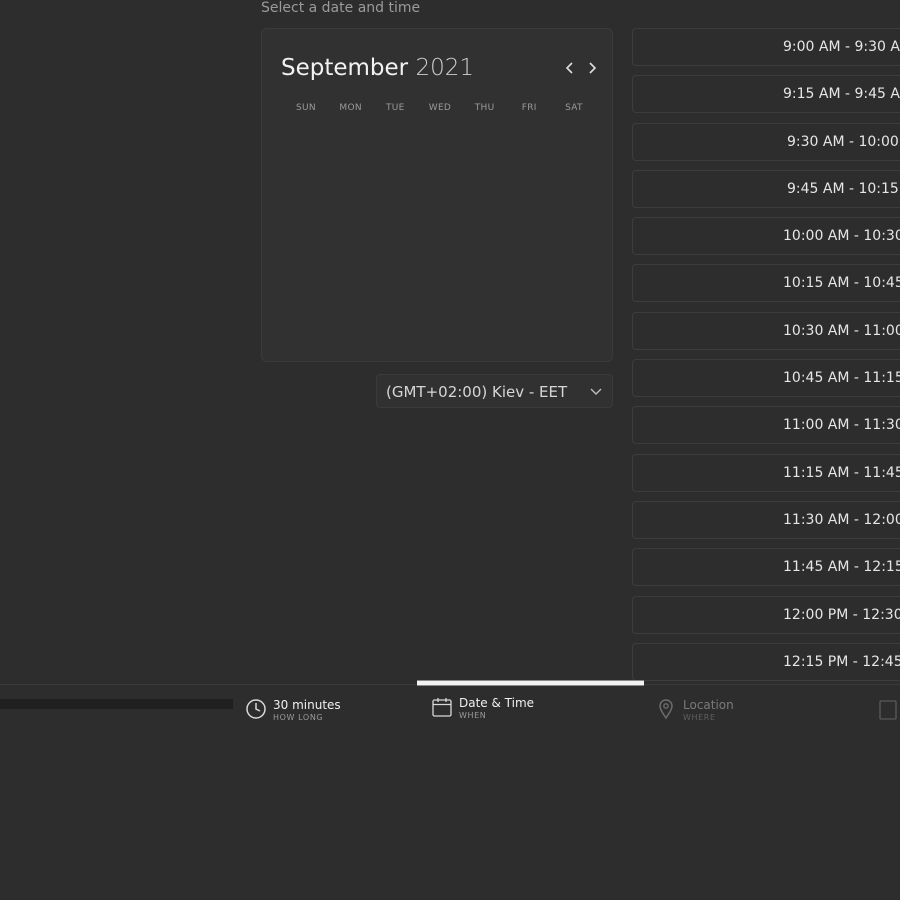 Image resolution: width=900 pixels, height=900 pixels. I want to click on time-slot: 10:30 AM - 11:00 AM, so click(766, 330).